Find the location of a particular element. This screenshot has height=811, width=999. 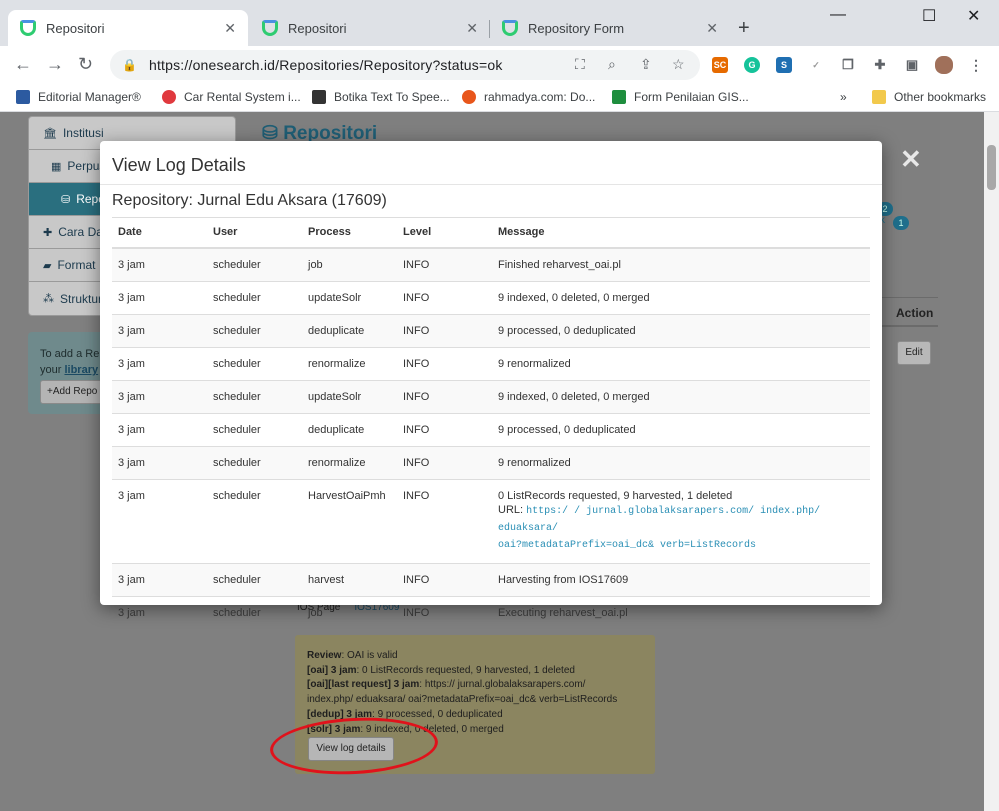

browser-tab-repository-form: Repository Form ✕ is located at coordinates (610, 28).